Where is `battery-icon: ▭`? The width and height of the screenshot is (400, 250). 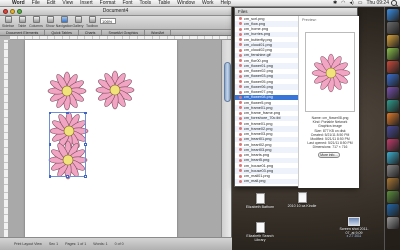
battery-icon: ▭ is located at coordinates (360, 3).